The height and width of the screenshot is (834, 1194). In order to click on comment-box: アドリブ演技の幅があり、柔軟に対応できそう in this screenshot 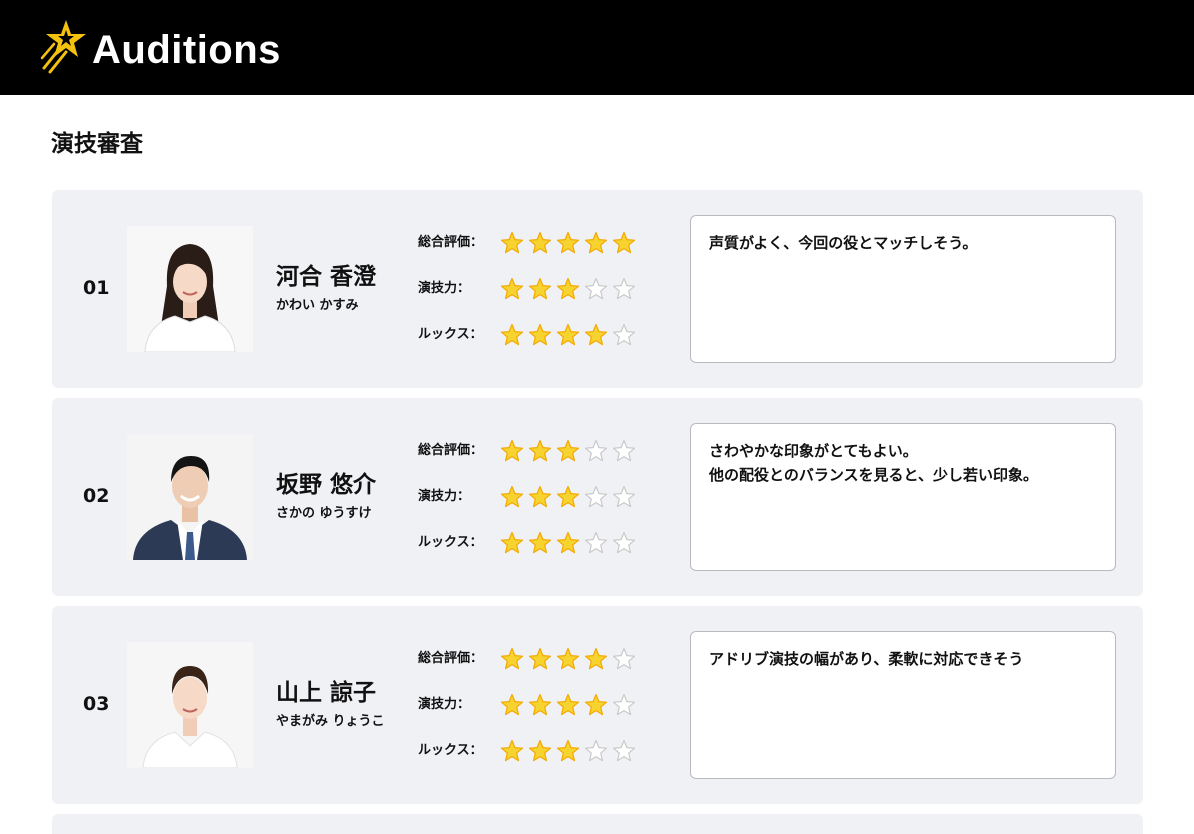, I will do `click(903, 705)`.